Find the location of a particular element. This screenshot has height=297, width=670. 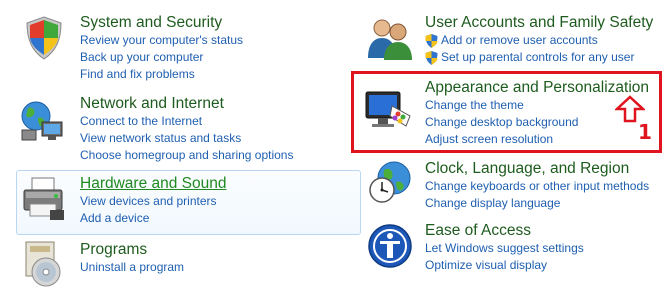

link-view-devices-printers: View devices and printers is located at coordinates (153, 201).